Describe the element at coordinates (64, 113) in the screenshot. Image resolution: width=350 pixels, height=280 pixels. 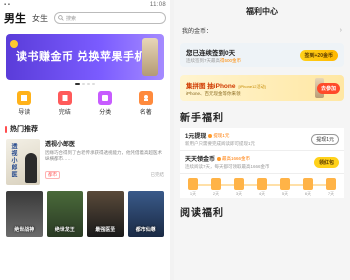
I see `quick-nav-label: 完结` at that location.